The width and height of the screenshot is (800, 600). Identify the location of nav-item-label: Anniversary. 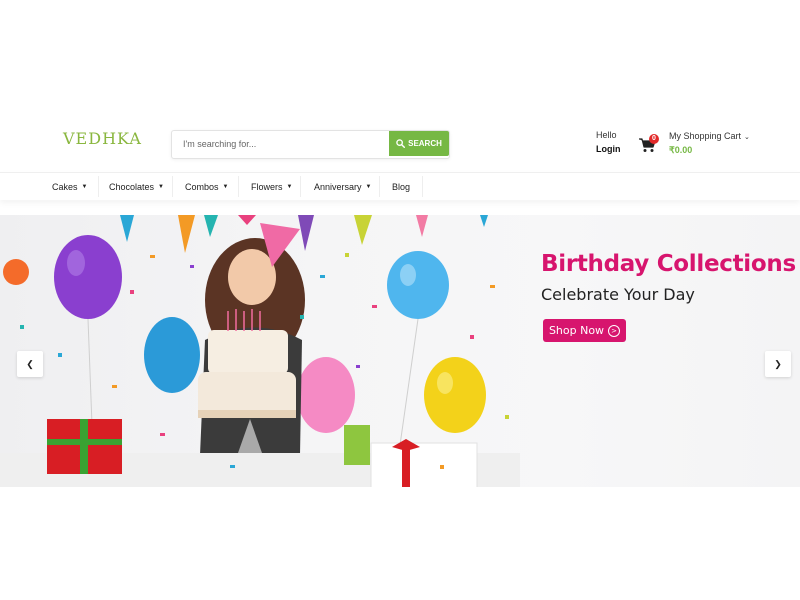
(338, 186).